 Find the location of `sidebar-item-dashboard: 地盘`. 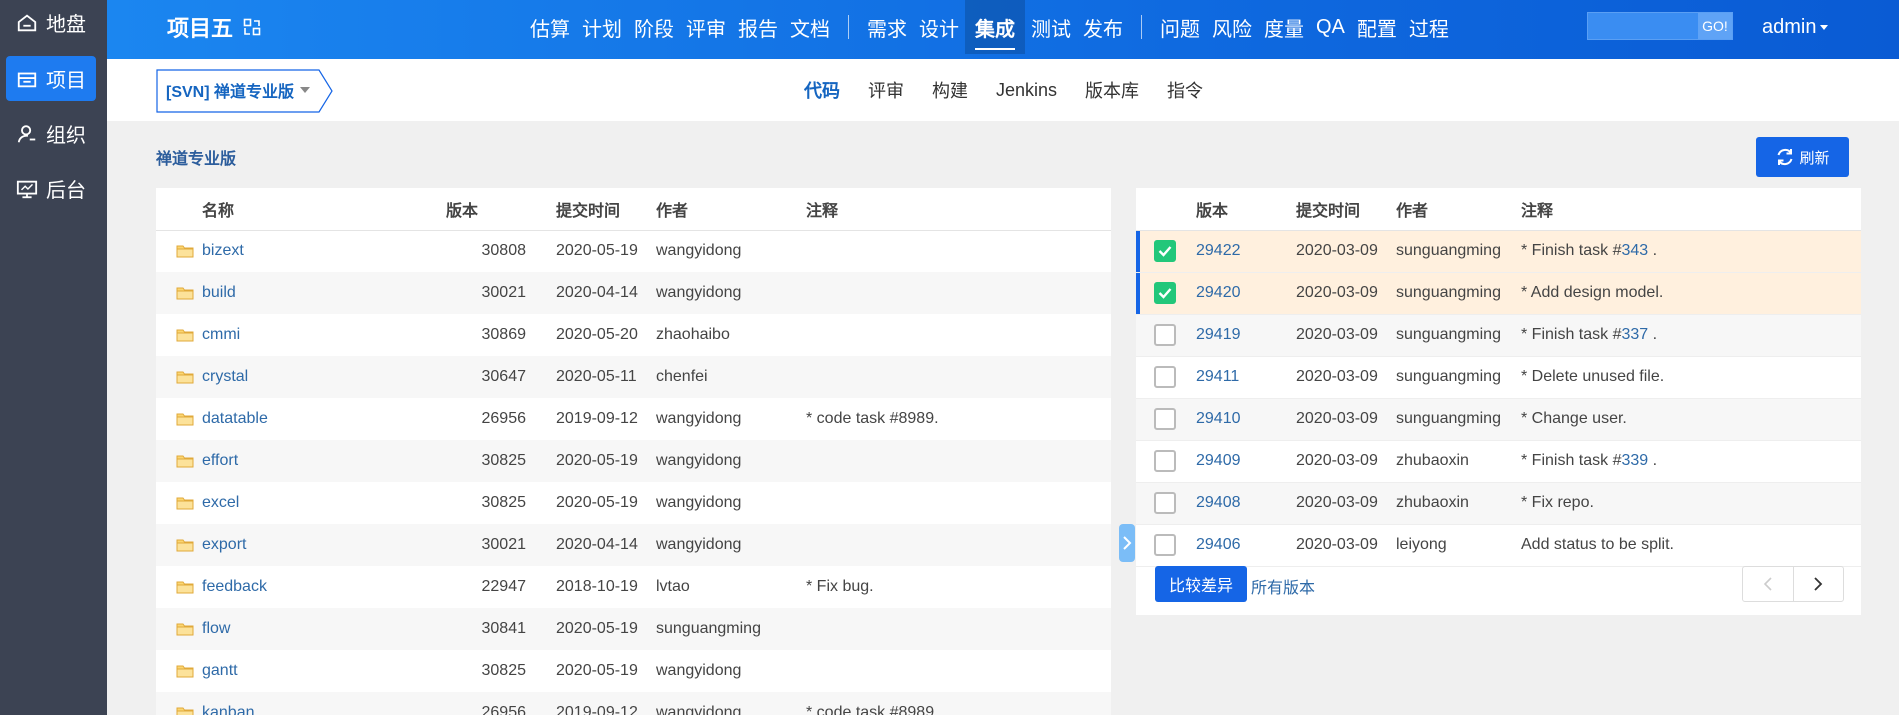

sidebar-item-dashboard: 地盘 is located at coordinates (51, 22).